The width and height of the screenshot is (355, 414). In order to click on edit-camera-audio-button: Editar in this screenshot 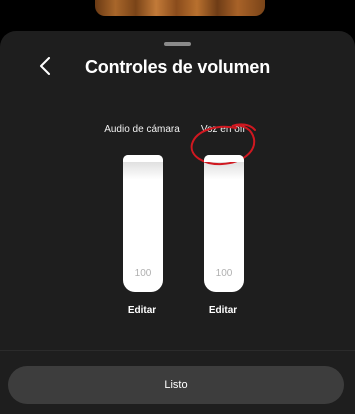, I will do `click(142, 310)`.